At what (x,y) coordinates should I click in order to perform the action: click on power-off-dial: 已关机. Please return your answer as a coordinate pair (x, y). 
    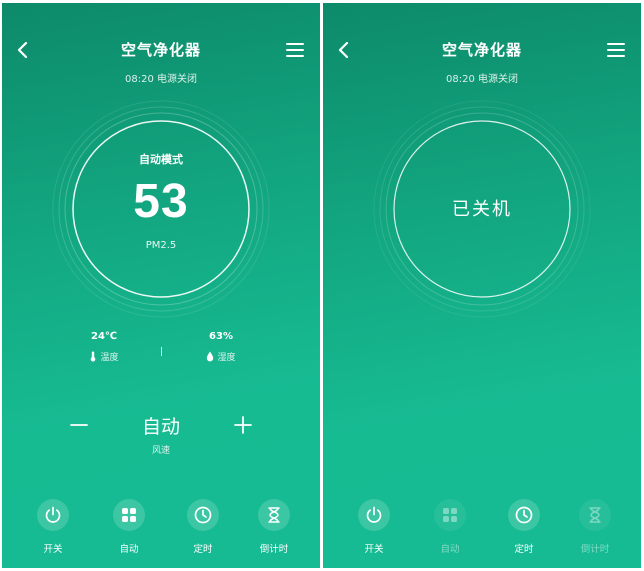
    Looking at the image, I should click on (482, 209).